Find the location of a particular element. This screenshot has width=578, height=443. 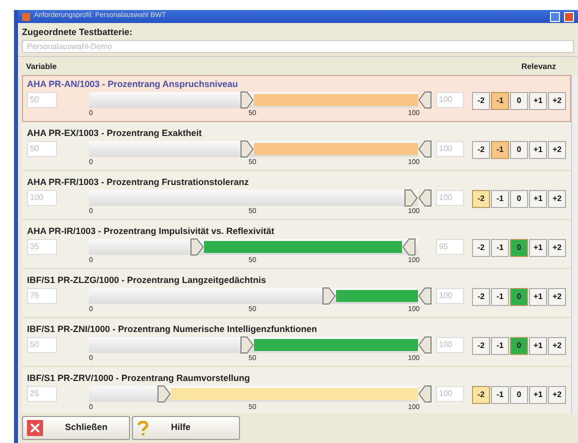

maximize-icon is located at coordinates (555, 17).